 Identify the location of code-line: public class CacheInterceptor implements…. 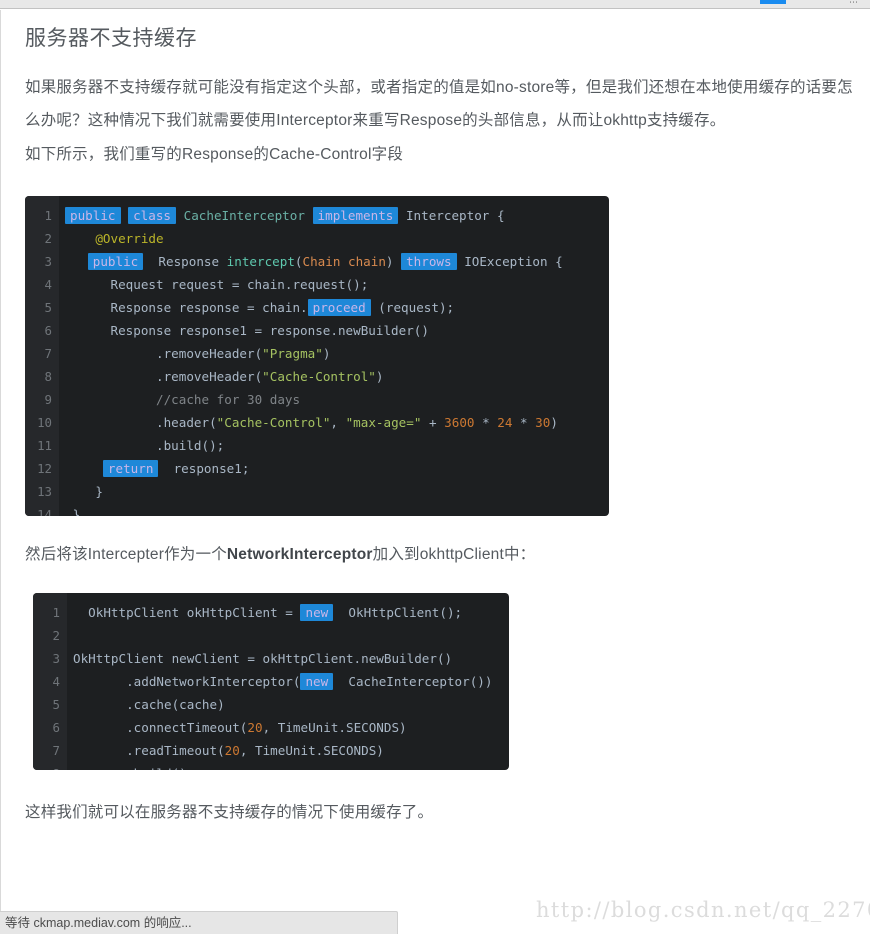
(334, 215).